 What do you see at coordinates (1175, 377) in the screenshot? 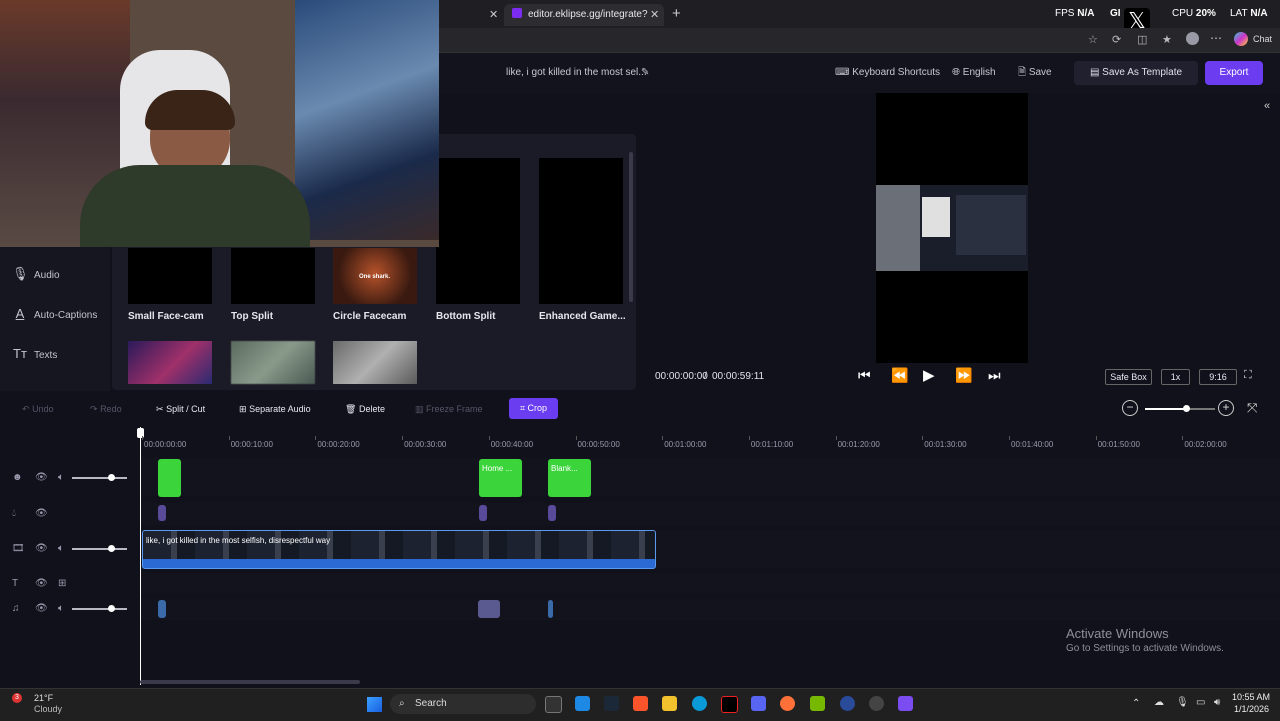
I see `speed-button: 1x` at bounding box center [1175, 377].